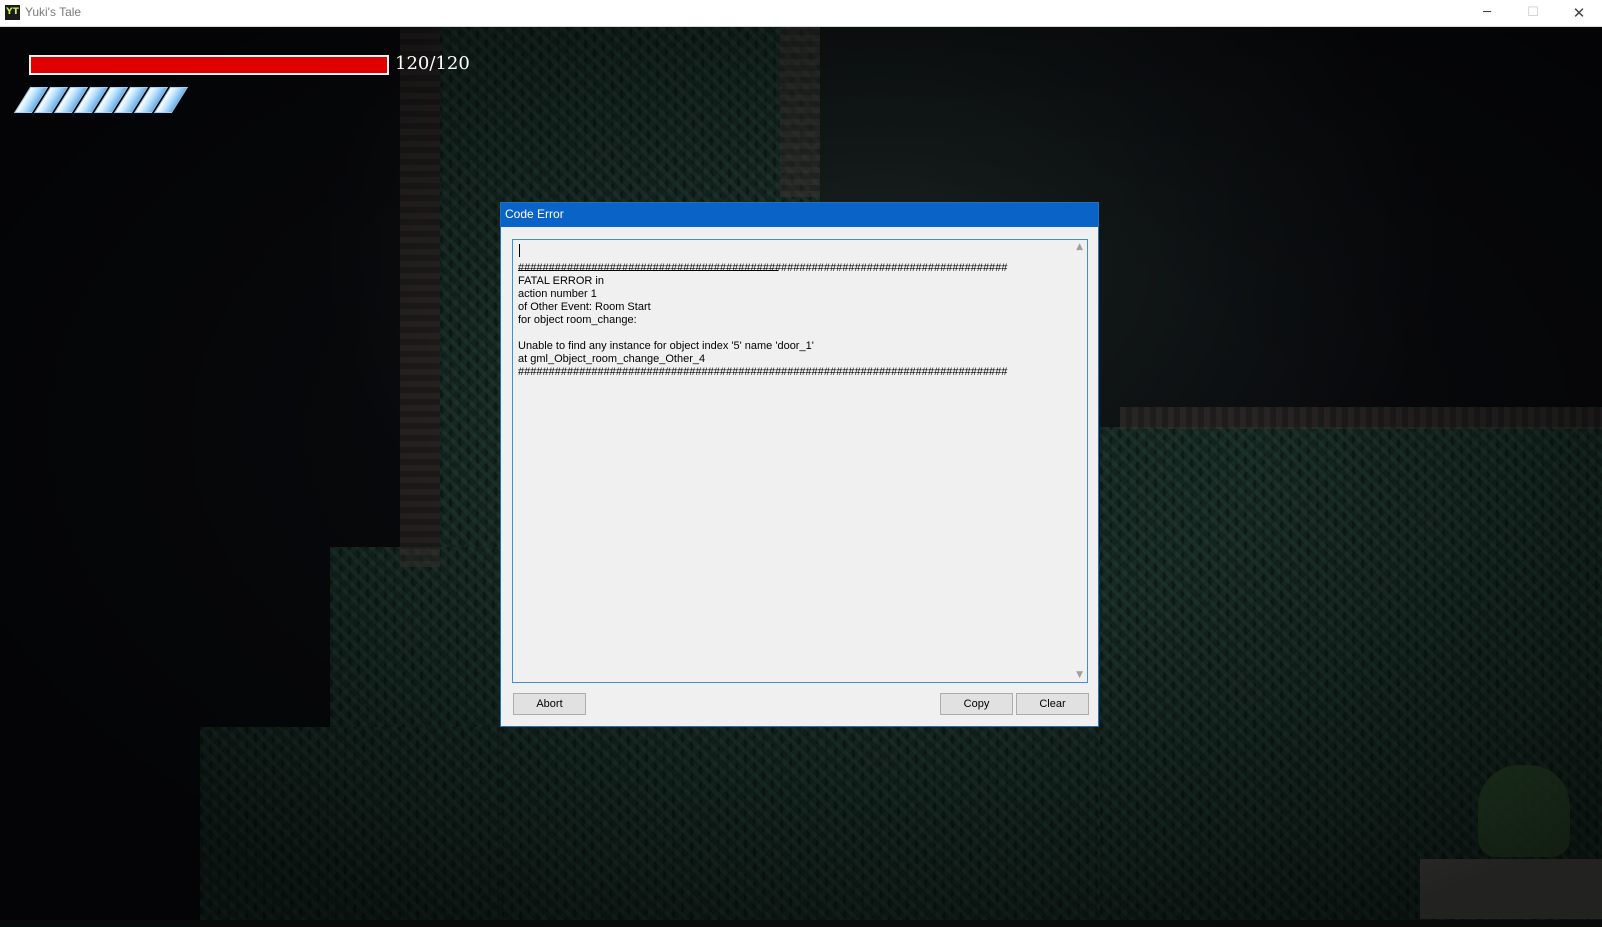 The image size is (1602, 927). What do you see at coordinates (1079, 675) in the screenshot?
I see `scroll-down-icon: ▼` at bounding box center [1079, 675].